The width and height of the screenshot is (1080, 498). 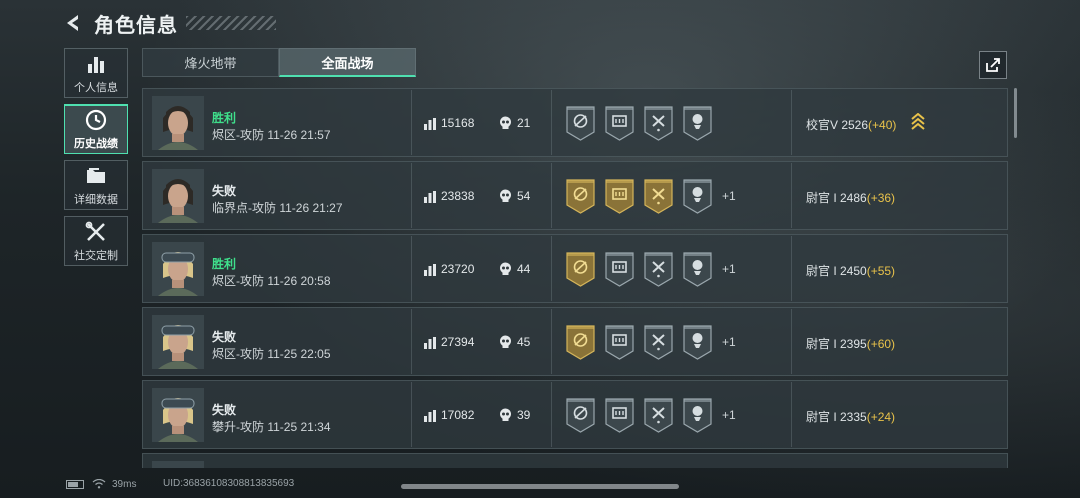 What do you see at coordinates (347, 62) in the screenshot?
I see `tab-total-war: 全面战场` at bounding box center [347, 62].